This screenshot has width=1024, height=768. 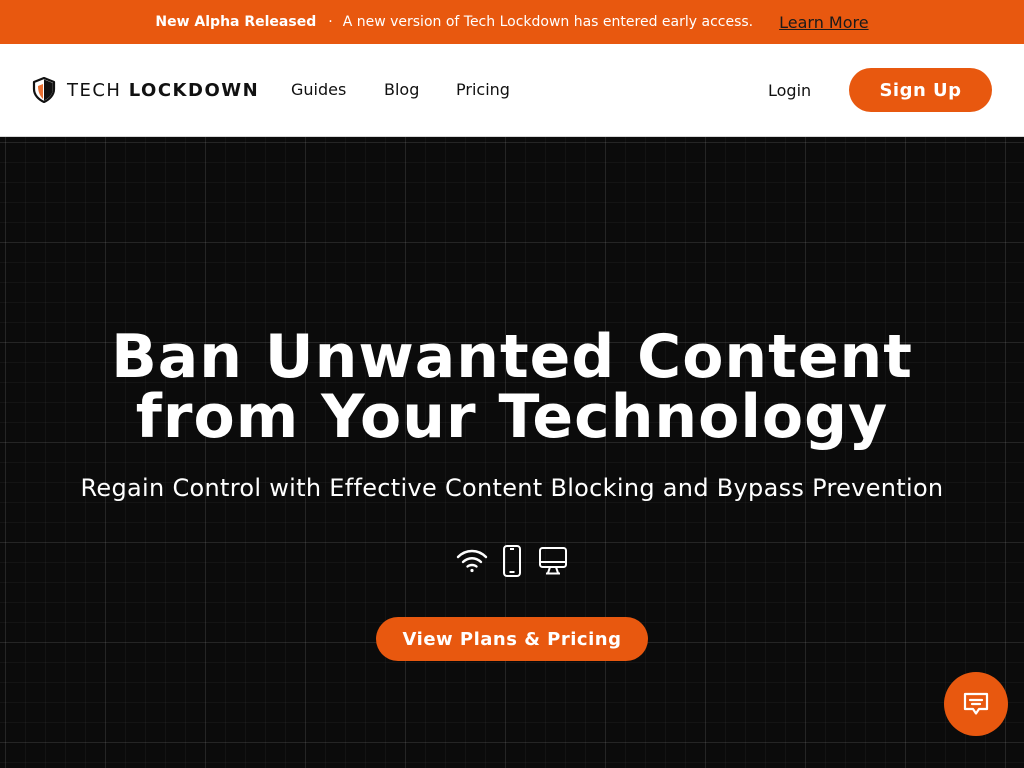 I want to click on sign-up-button: Sign Up, so click(x=920, y=90).